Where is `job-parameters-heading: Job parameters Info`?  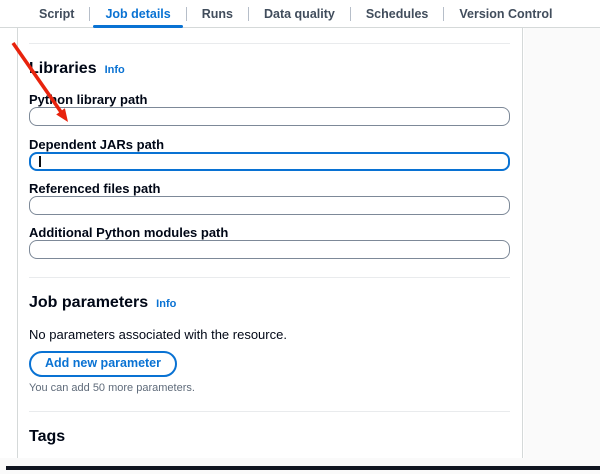 job-parameters-heading: Job parameters Info is located at coordinates (269, 303).